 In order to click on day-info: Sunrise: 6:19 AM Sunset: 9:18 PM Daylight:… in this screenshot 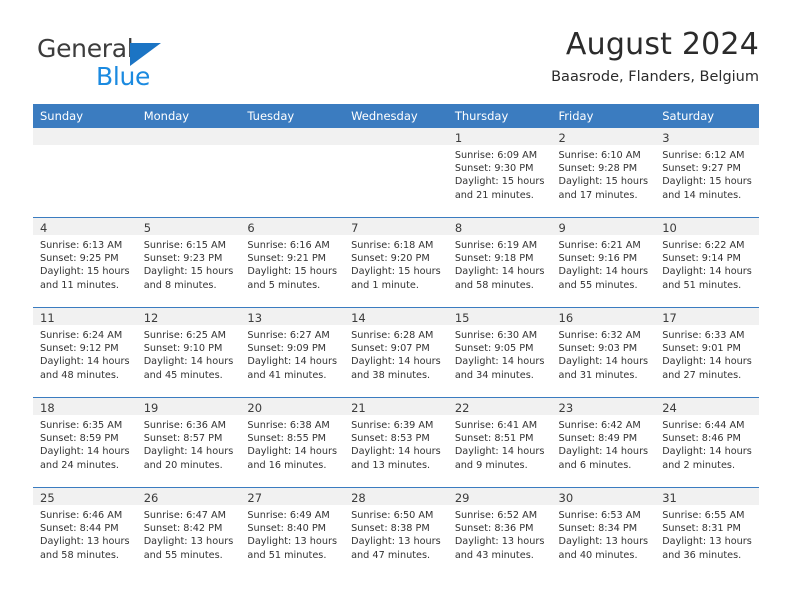, I will do `click(500, 263)`.